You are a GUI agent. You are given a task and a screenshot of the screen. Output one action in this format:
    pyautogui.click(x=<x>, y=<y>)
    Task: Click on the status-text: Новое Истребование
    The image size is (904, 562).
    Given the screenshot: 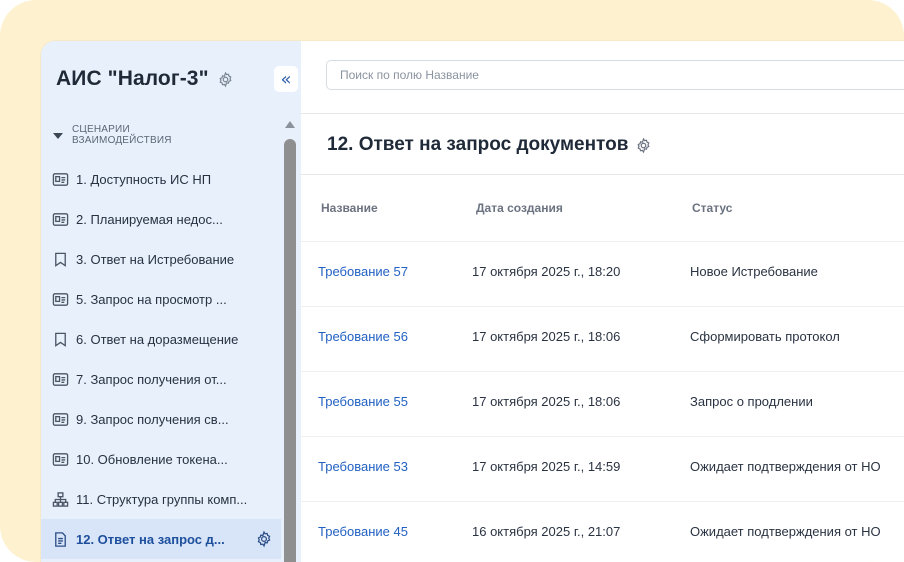 What is the action you would take?
    pyautogui.click(x=754, y=271)
    